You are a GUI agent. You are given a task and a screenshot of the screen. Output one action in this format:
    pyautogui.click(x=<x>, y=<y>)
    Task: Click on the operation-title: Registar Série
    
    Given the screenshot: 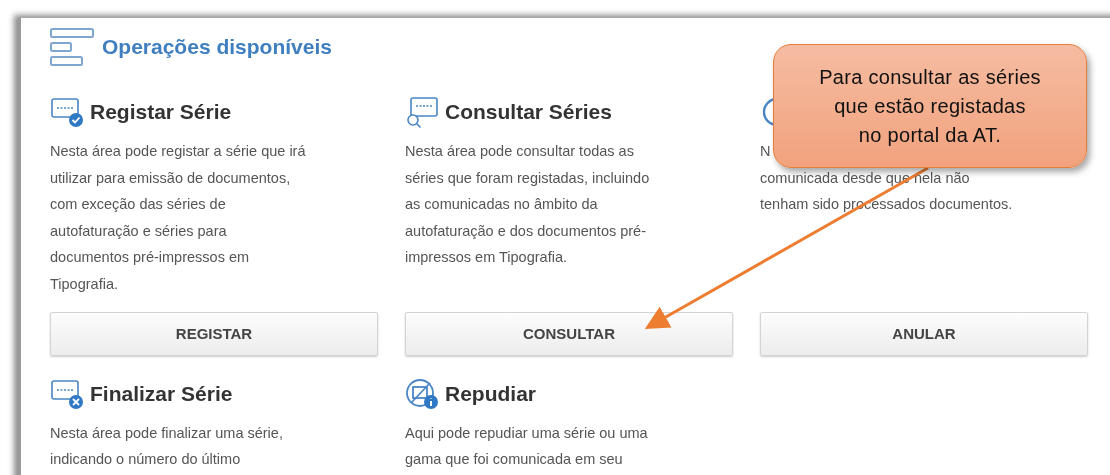 What is the action you would take?
    pyautogui.click(x=161, y=112)
    